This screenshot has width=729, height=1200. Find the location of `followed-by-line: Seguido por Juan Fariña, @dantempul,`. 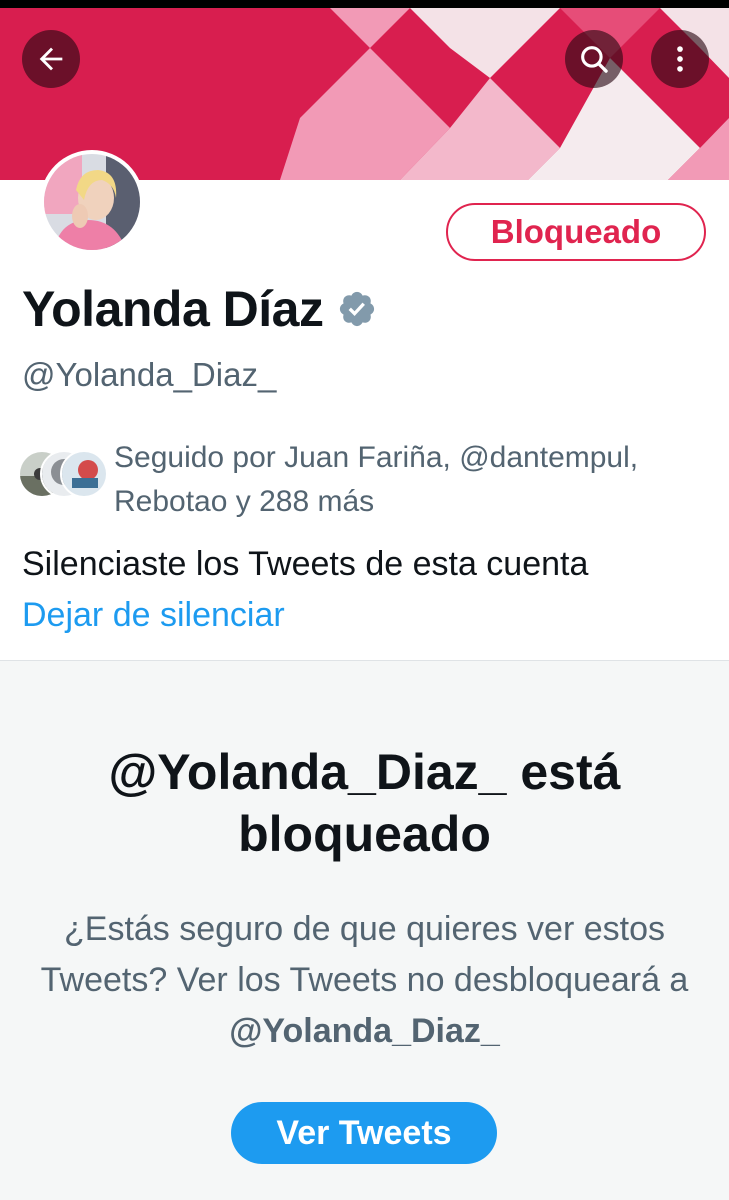

followed-by-line: Seguido por Juan Fariña, @dantempul, is located at coordinates (376, 457).